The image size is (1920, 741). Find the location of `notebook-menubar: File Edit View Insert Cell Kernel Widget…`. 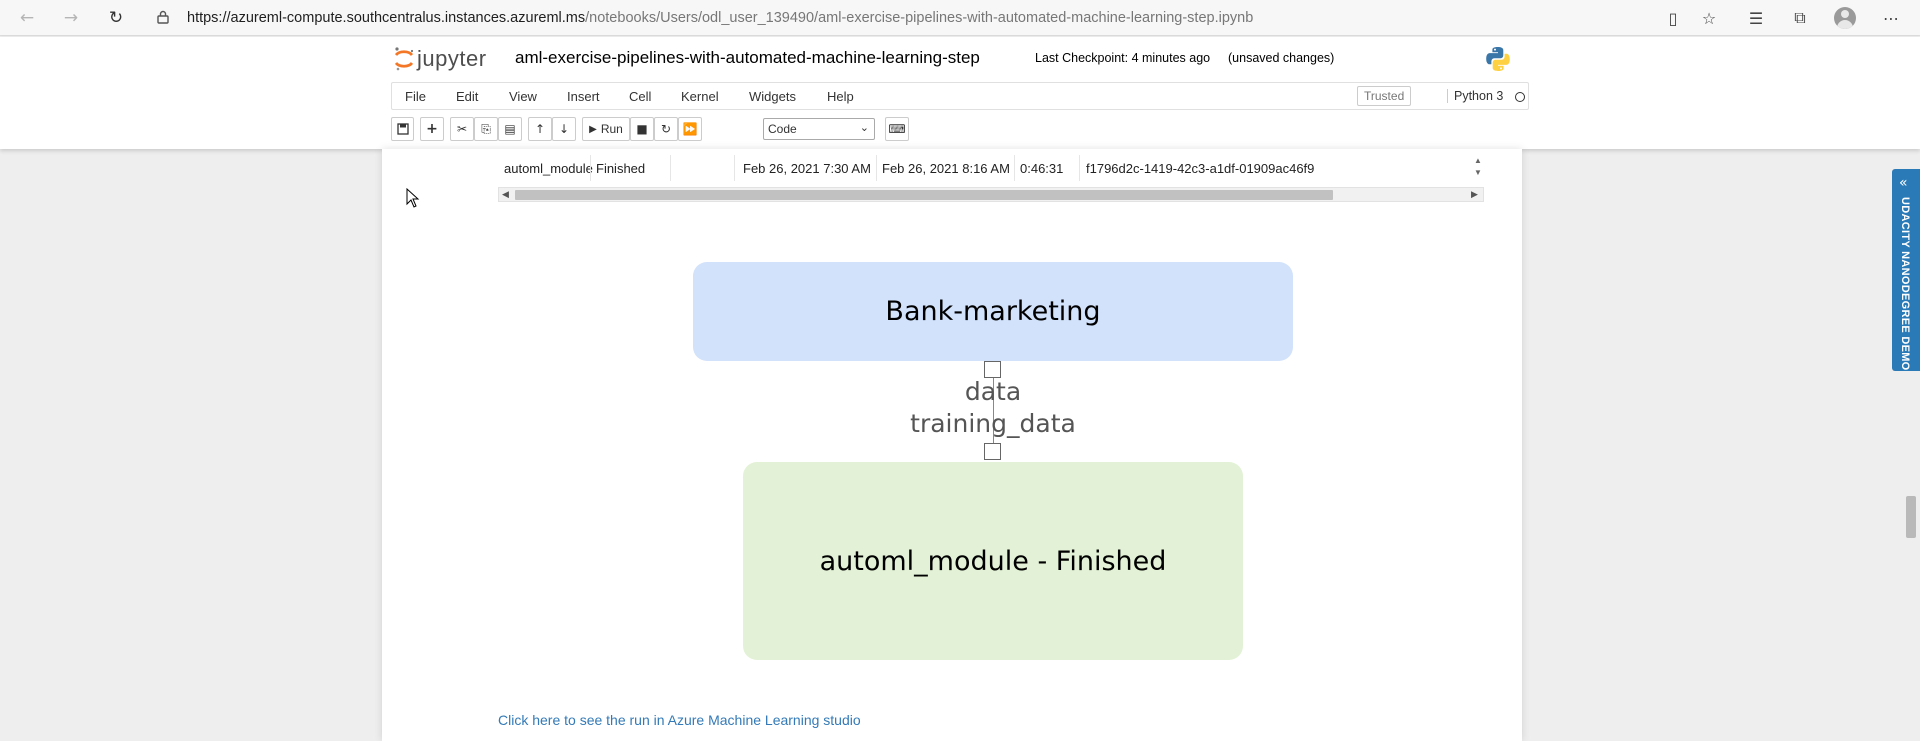

notebook-menubar: File Edit View Insert Cell Kernel Widget… is located at coordinates (960, 96).